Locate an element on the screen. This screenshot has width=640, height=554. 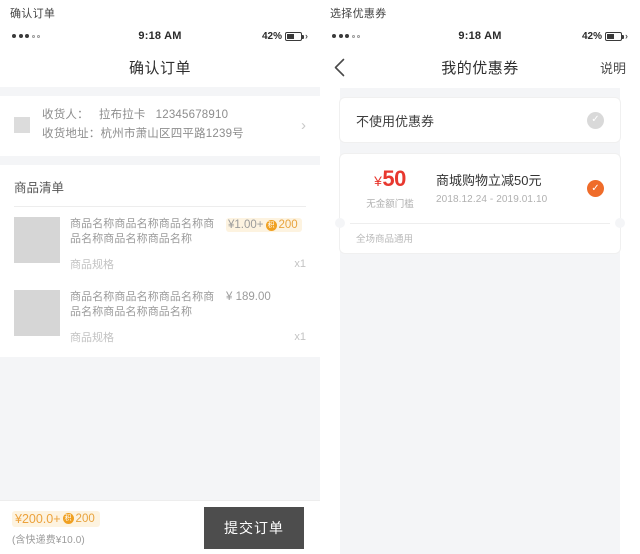
order-bottom-bar: ¥200.0+ 积 200 (含快递费¥10.0) 提交订单 is located at coordinates (160, 527).